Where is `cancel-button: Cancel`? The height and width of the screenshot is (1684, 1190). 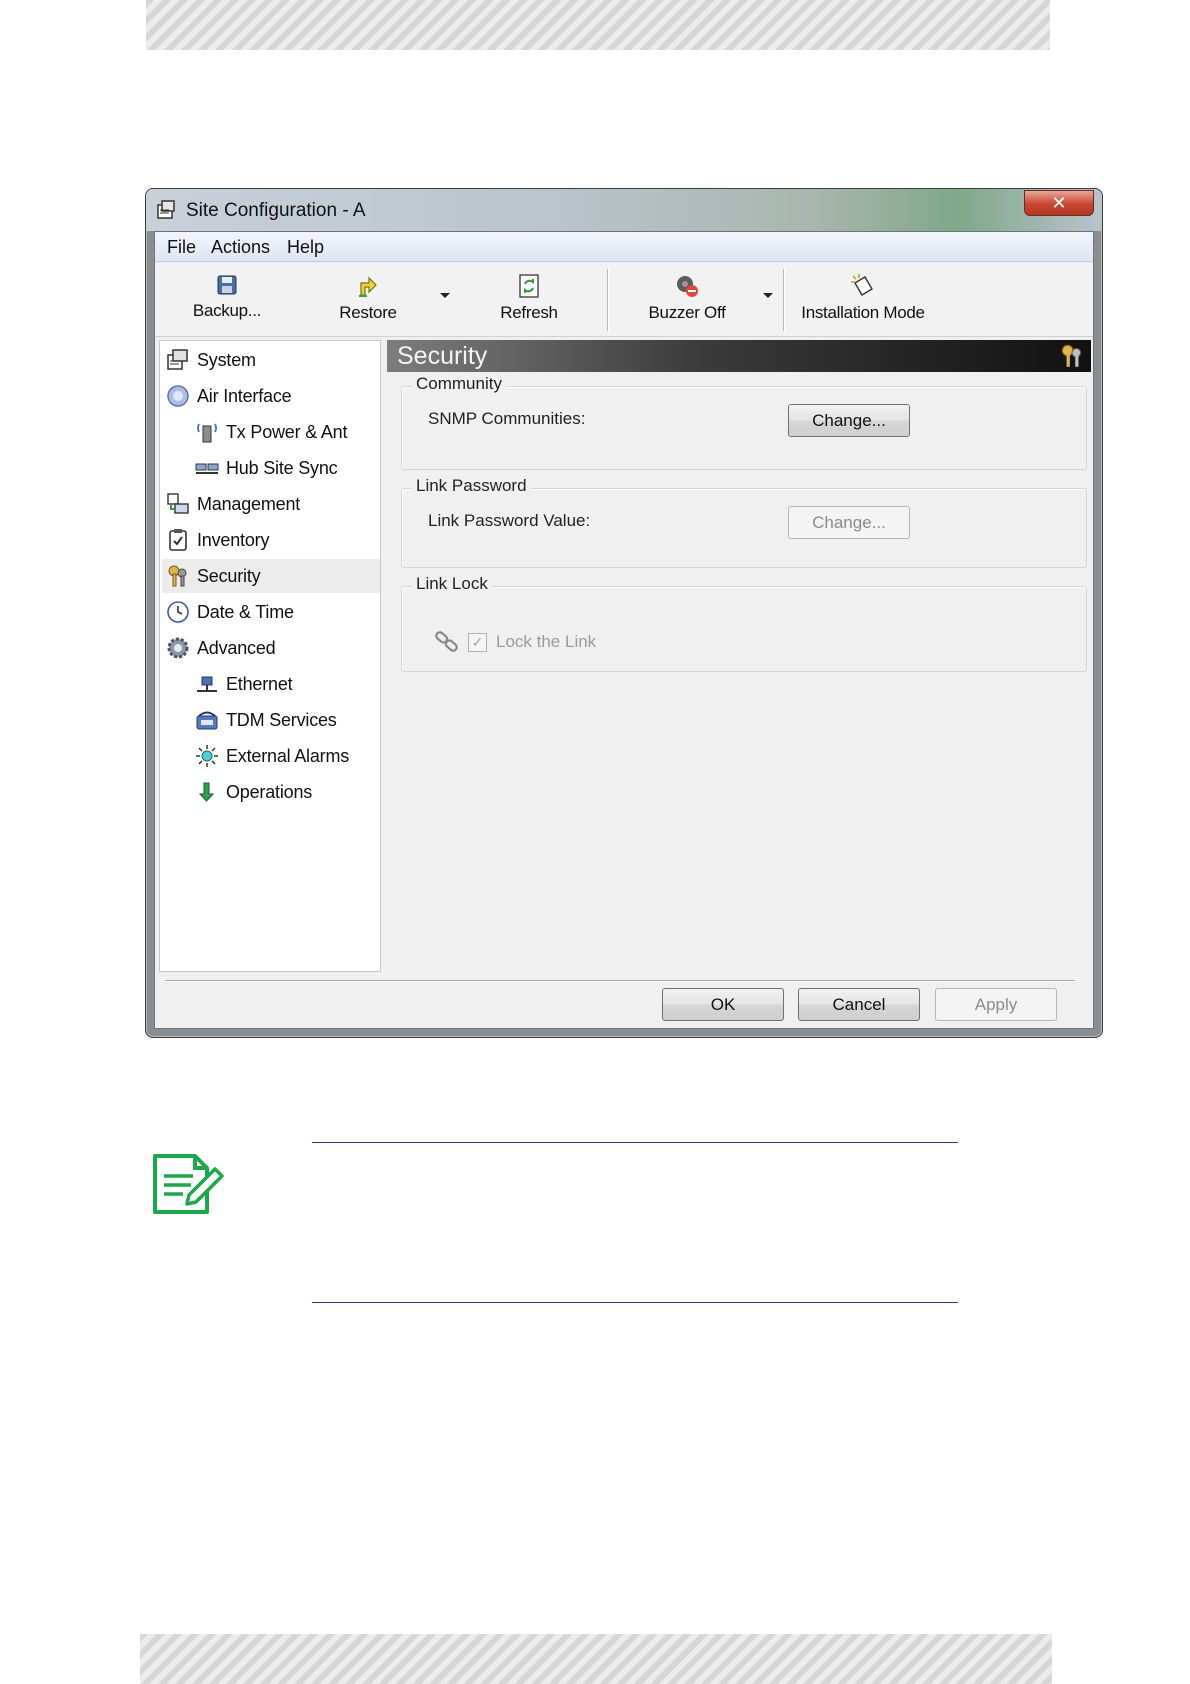 cancel-button: Cancel is located at coordinates (859, 1004).